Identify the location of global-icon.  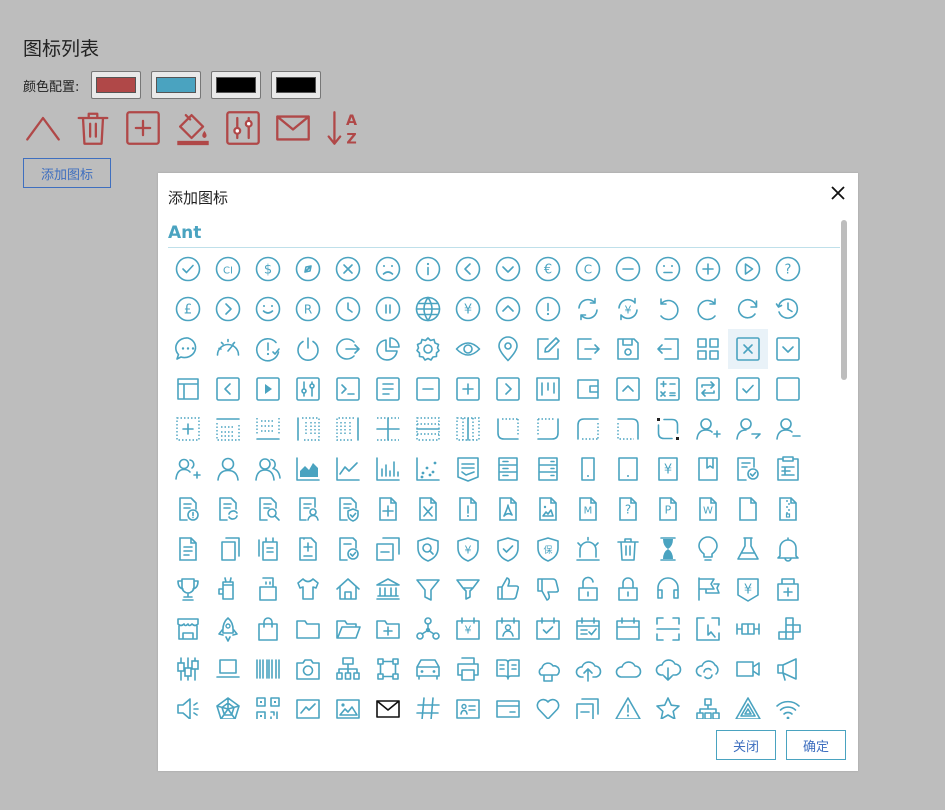
(428, 309).